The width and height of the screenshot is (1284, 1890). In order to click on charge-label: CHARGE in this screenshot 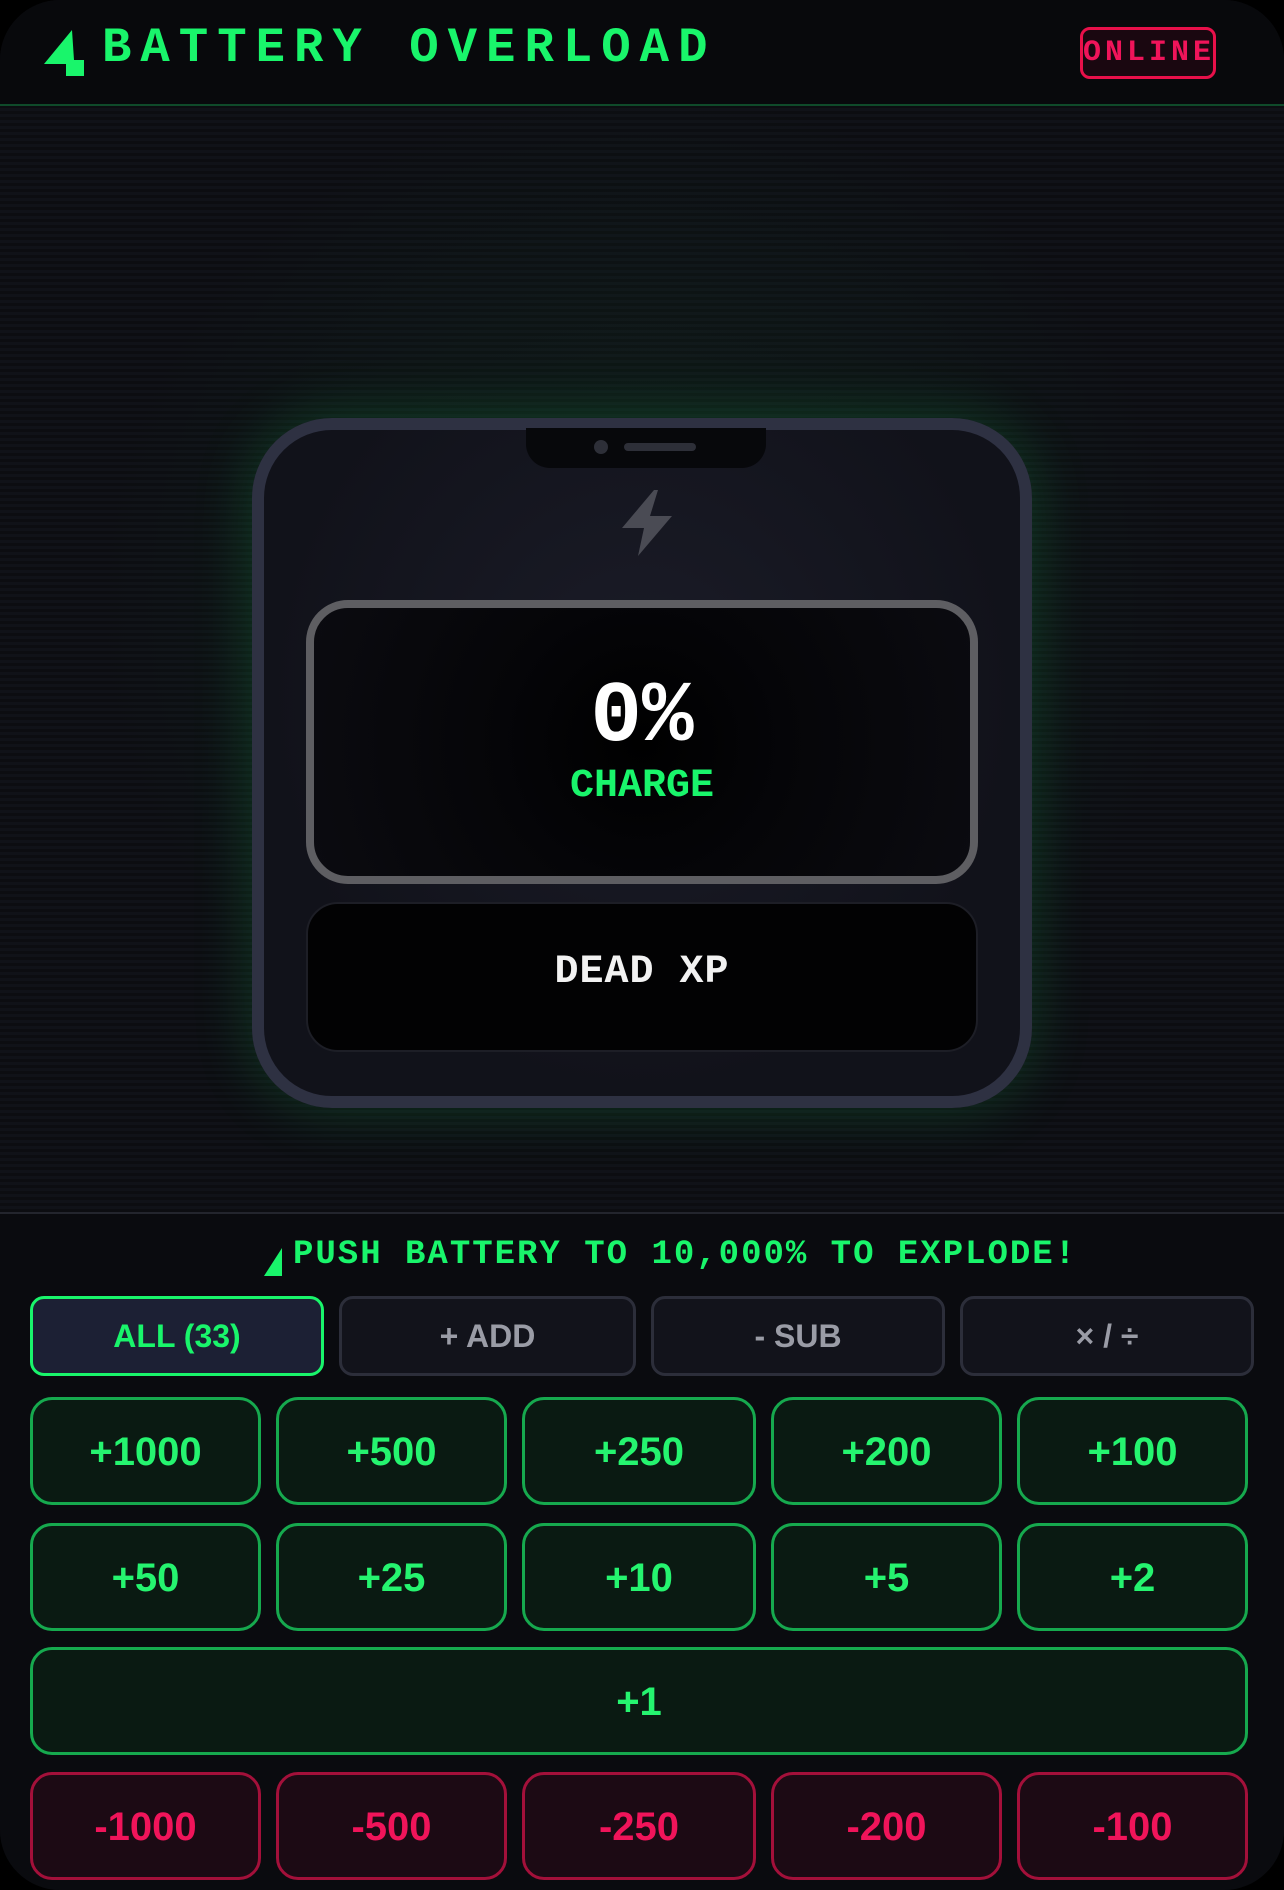, I will do `click(642, 786)`.